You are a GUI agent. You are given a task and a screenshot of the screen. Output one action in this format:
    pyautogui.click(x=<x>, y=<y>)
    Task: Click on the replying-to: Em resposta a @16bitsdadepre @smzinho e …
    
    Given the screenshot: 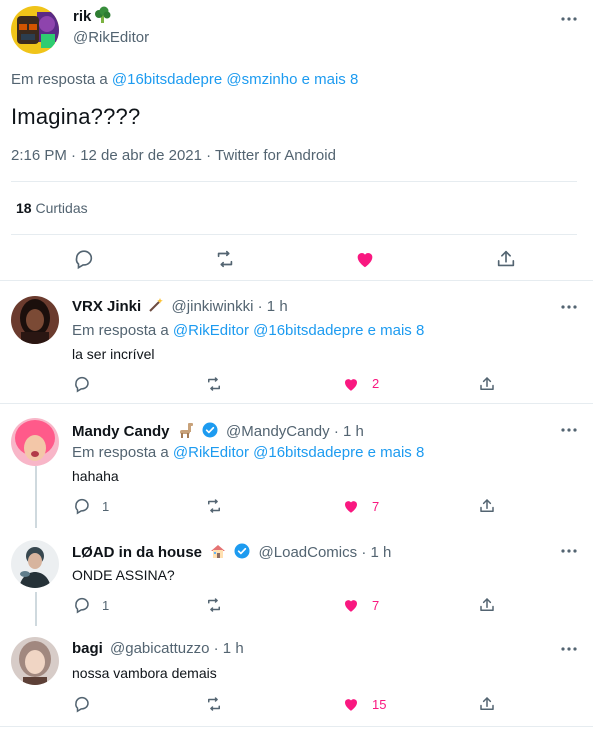 What is the action you would take?
    pyautogui.click(x=184, y=79)
    